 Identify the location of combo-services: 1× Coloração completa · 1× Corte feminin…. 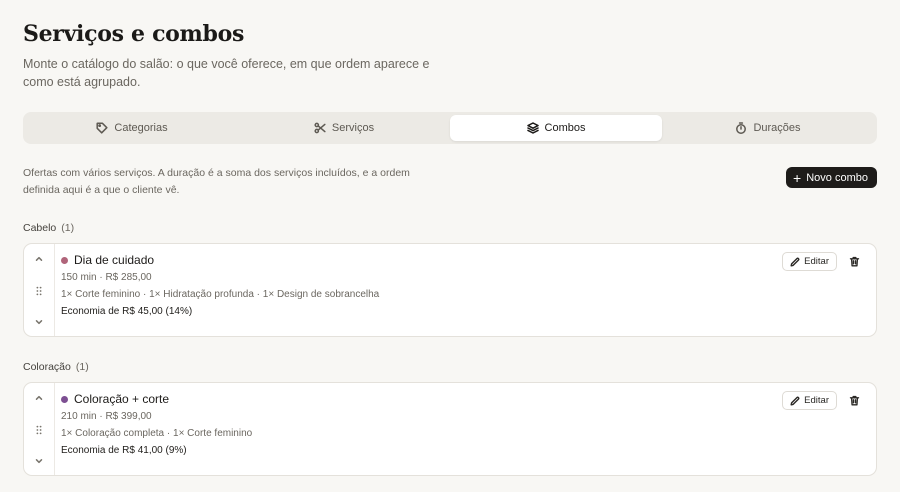
(157, 433).